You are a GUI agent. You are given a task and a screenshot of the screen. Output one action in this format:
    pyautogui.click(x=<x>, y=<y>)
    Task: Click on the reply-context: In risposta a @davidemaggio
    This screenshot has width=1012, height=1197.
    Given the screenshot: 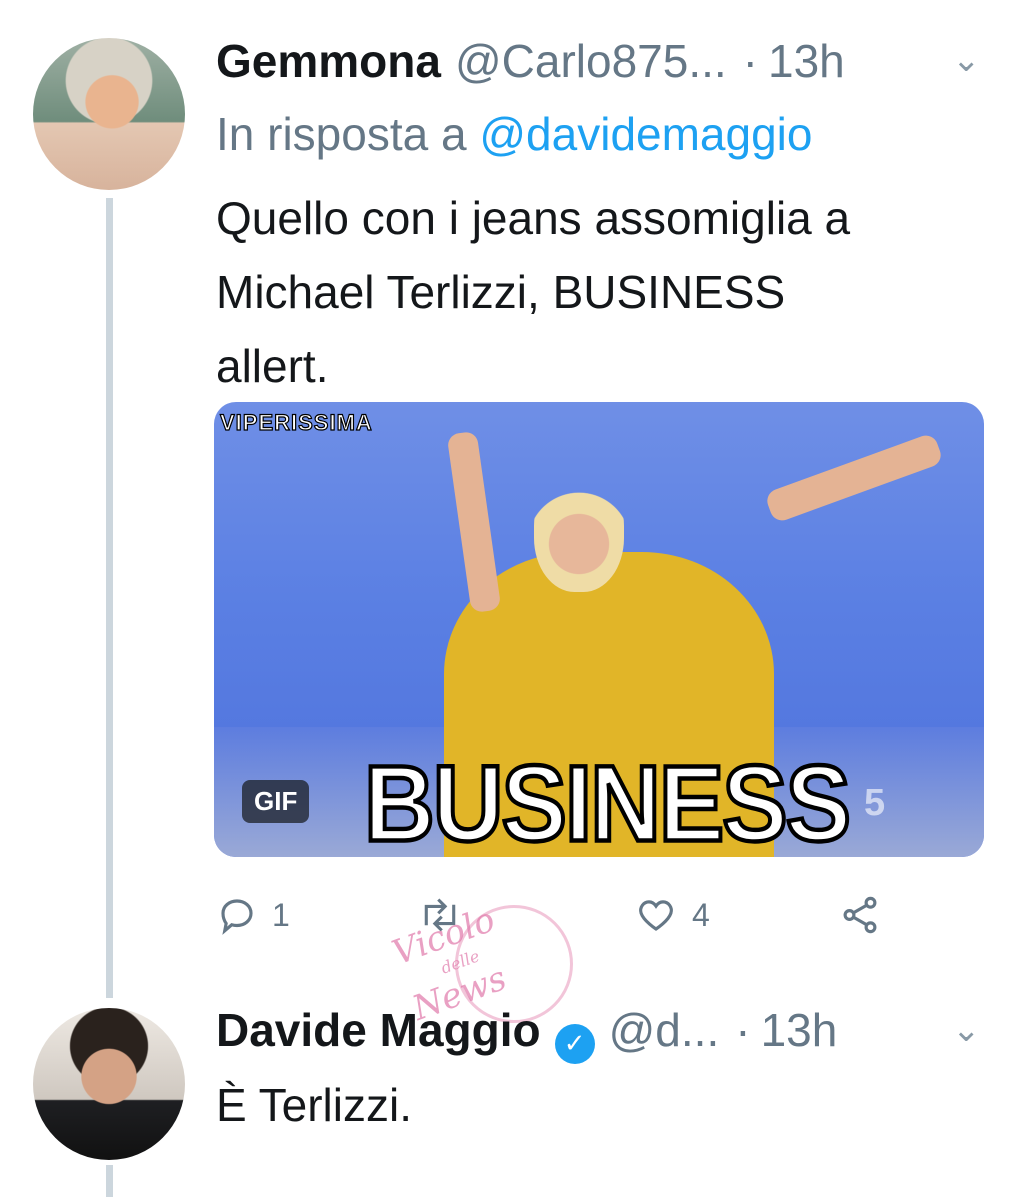 What is the action you would take?
    pyautogui.click(x=514, y=134)
    